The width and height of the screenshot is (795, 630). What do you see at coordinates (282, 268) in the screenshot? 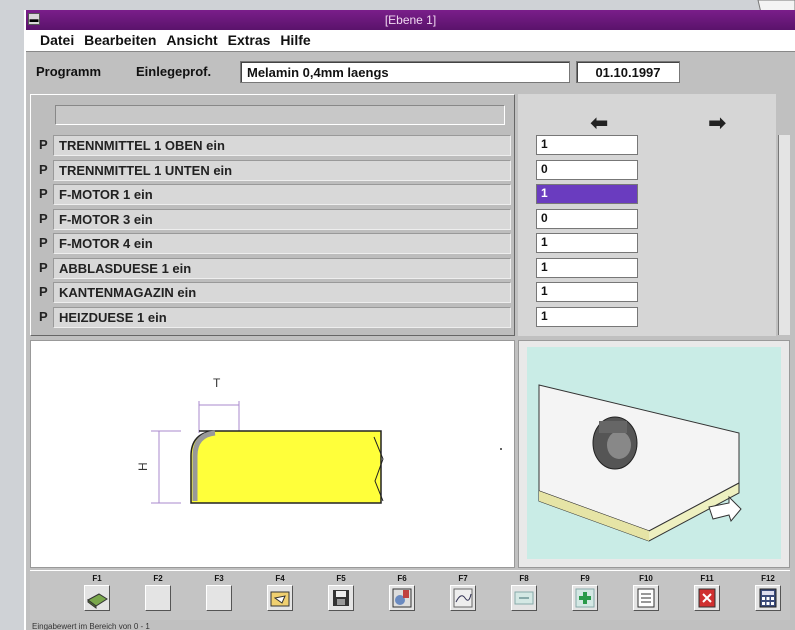
I see `row-label: ABBLASDUESE 1 ein` at bounding box center [282, 268].